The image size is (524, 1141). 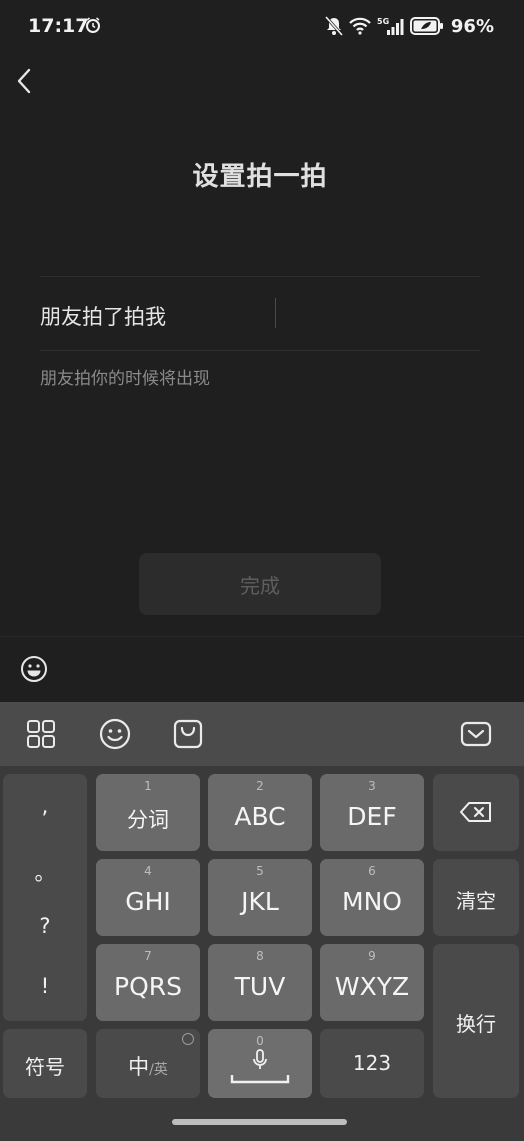 I want to click on key-3-def: 3 DEF, so click(x=372, y=812).